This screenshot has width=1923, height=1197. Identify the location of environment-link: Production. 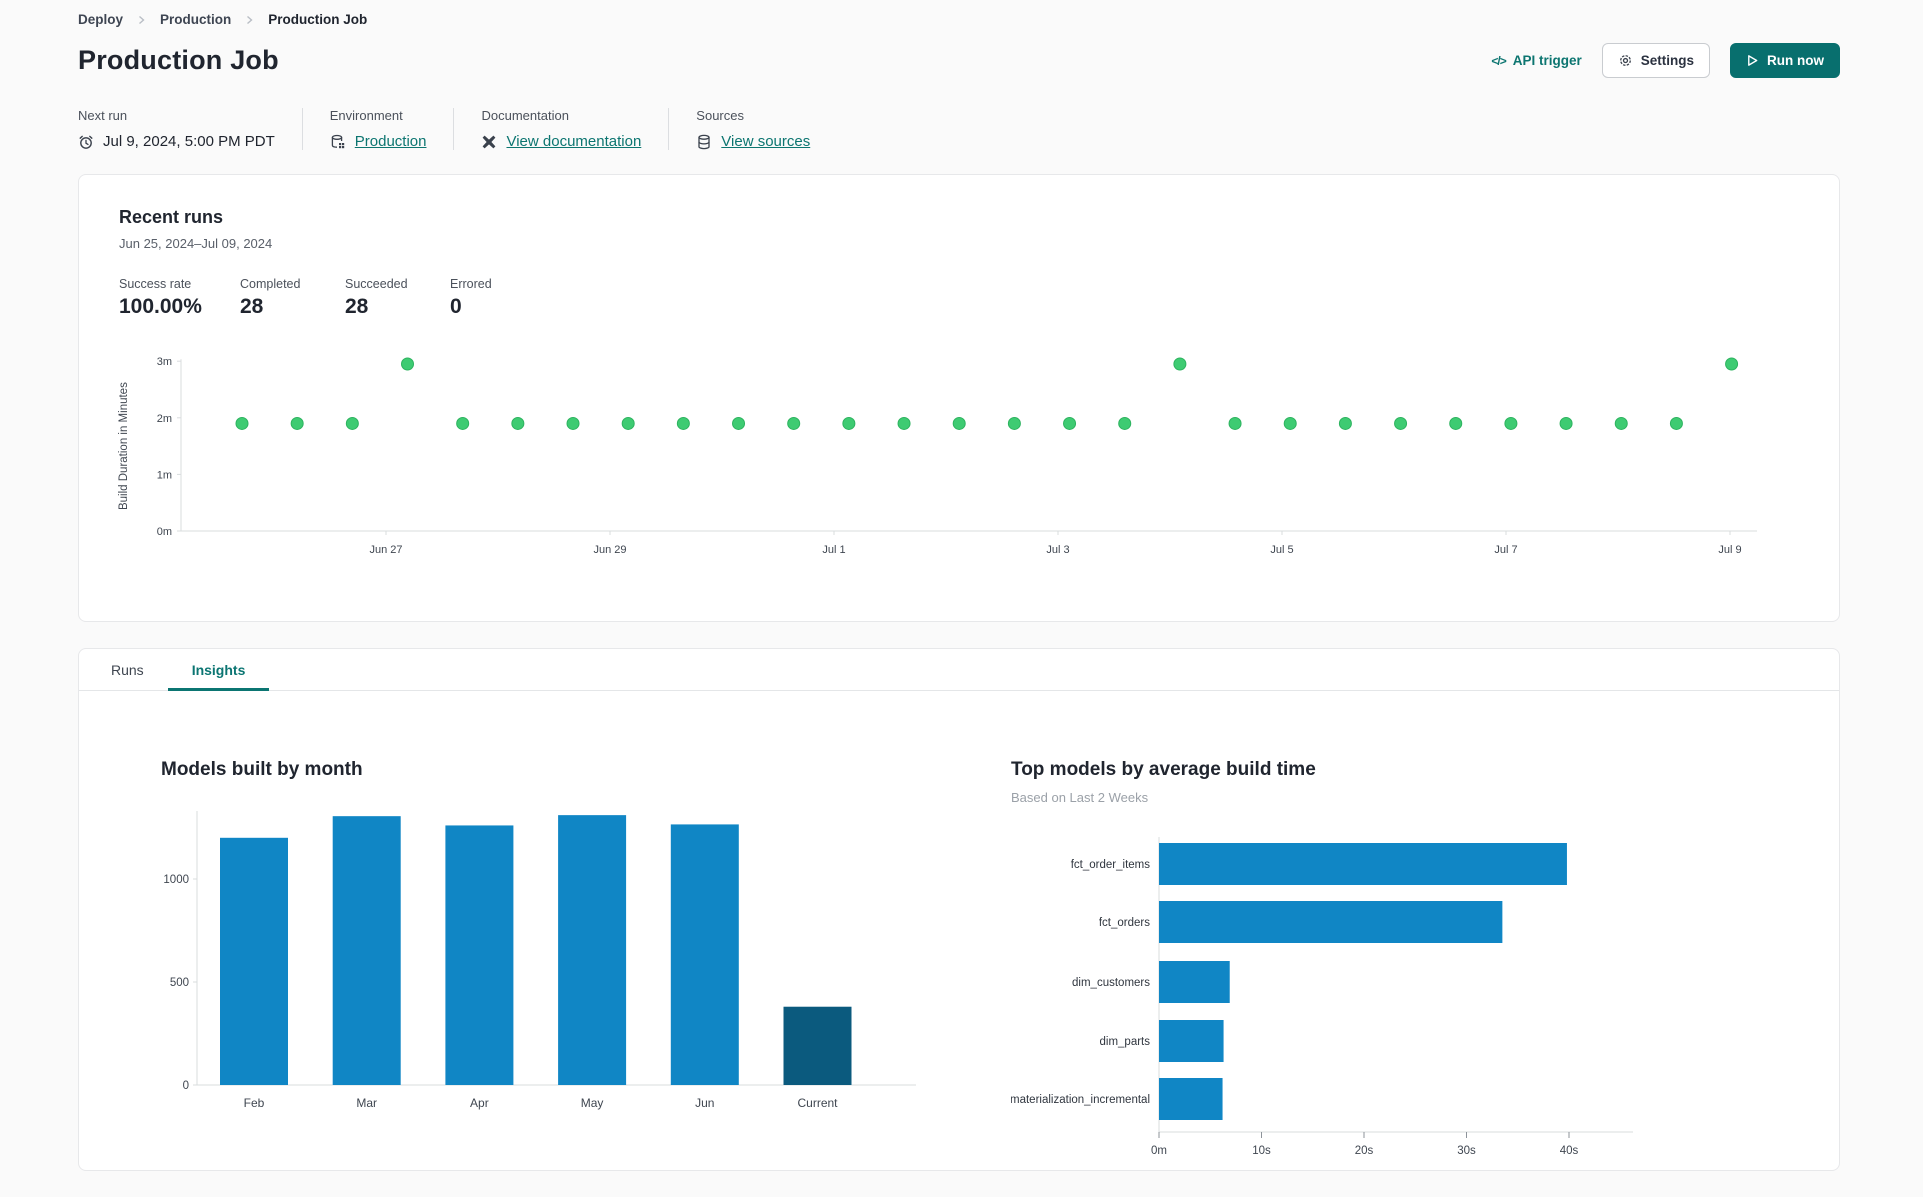
(391, 141).